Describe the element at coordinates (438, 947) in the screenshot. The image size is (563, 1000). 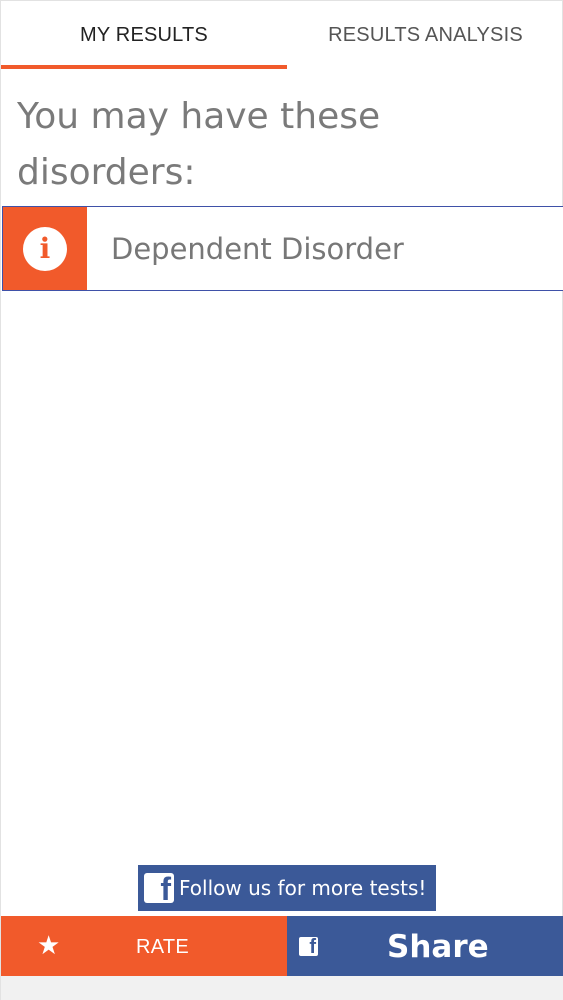
I see `share-label: Share` at that location.